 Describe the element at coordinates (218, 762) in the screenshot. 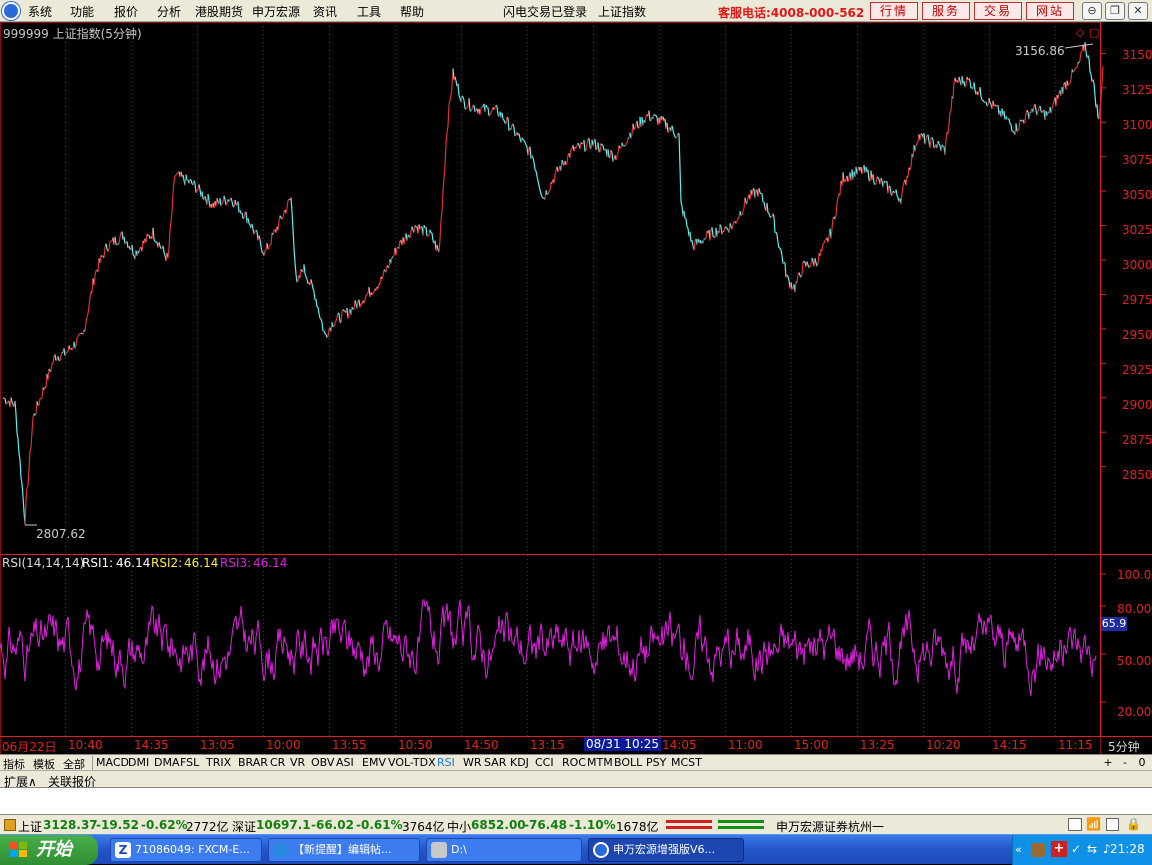

I see `tab-trix: TRIX` at that location.